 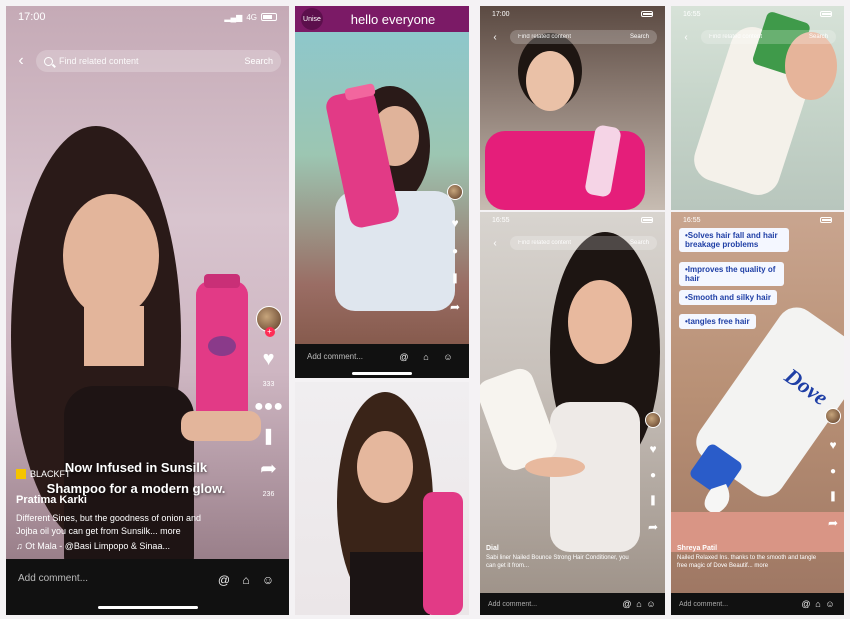 I want to click on like-count: 333, so click(x=268, y=384).